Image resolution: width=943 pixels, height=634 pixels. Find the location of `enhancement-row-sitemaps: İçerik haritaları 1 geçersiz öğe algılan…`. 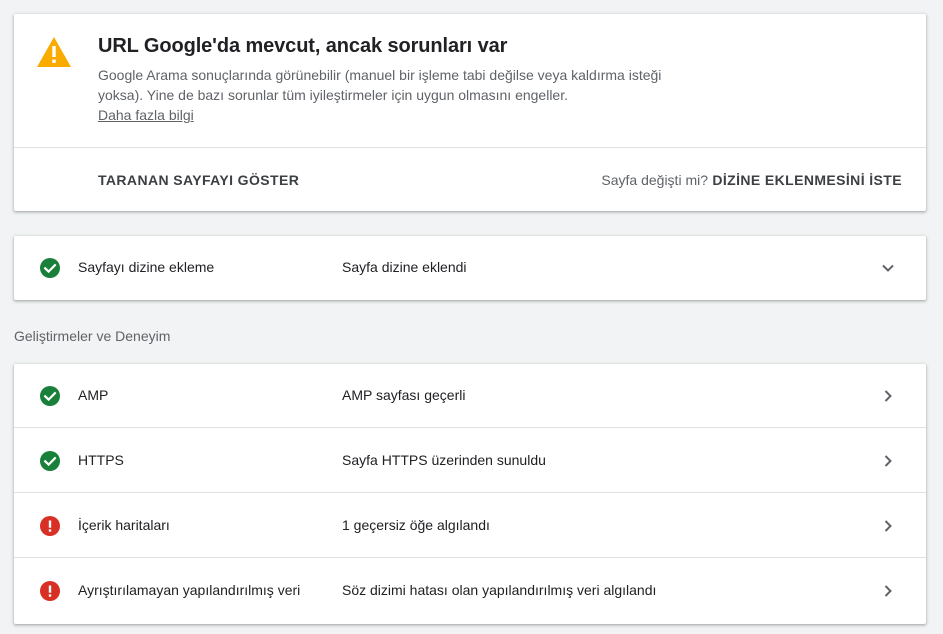

enhancement-row-sitemaps: İçerik haritaları 1 geçersiz öğe algılan… is located at coordinates (470, 526).